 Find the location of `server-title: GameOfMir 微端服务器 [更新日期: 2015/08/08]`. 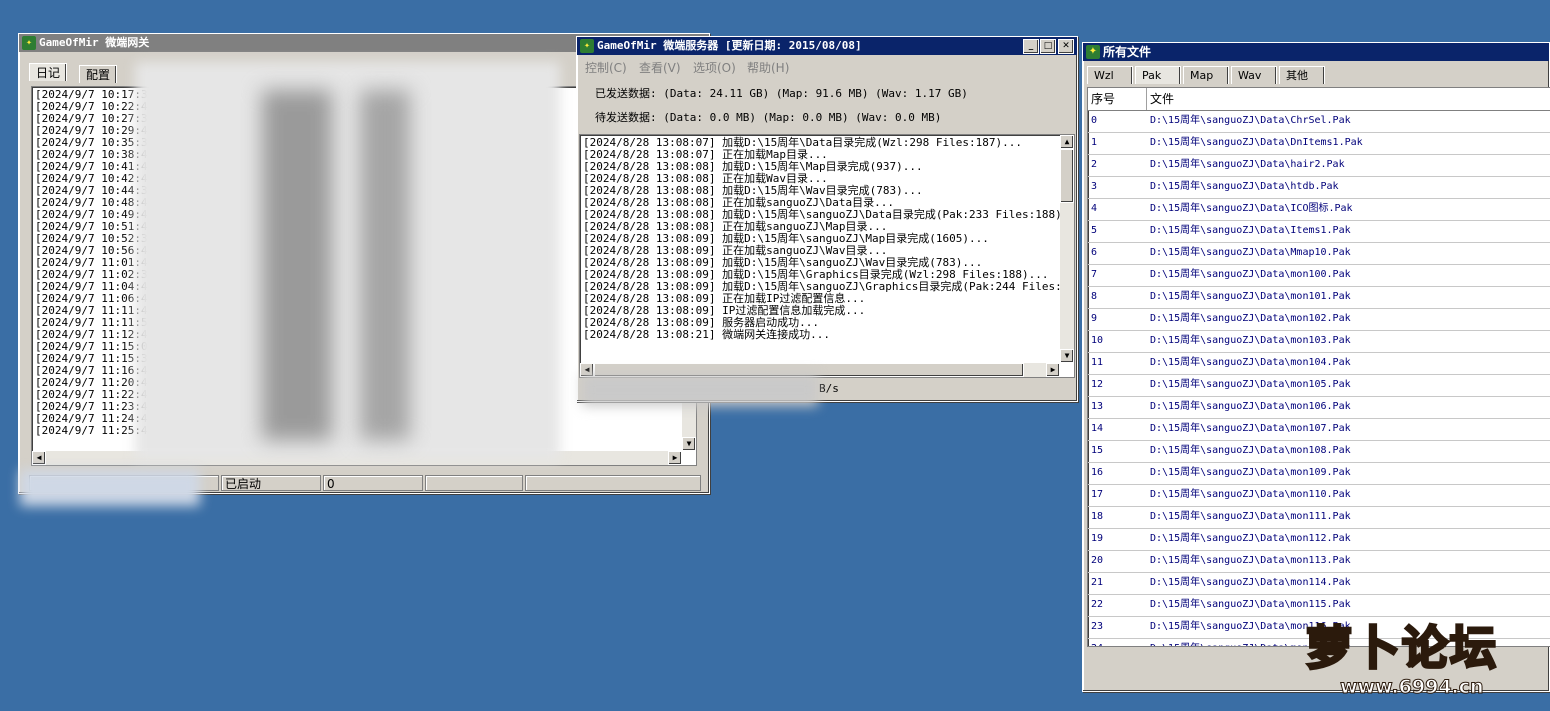

server-title: GameOfMir 微端服务器 [更新日期: 2015/08/08] is located at coordinates (729, 45).